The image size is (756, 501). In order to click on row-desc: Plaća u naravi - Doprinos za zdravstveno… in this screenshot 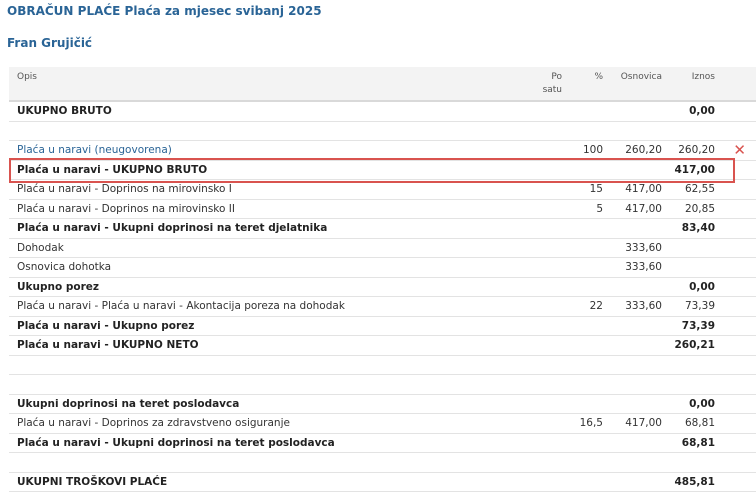, I will do `click(153, 423)`.